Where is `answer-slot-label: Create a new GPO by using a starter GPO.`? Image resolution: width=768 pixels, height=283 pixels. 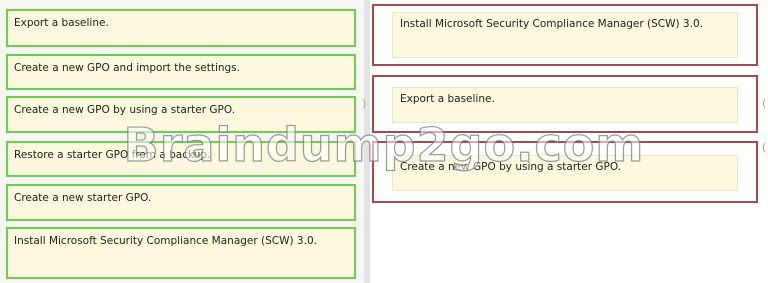
answer-slot-label: Create a new GPO by using a starter GPO. is located at coordinates (511, 167).